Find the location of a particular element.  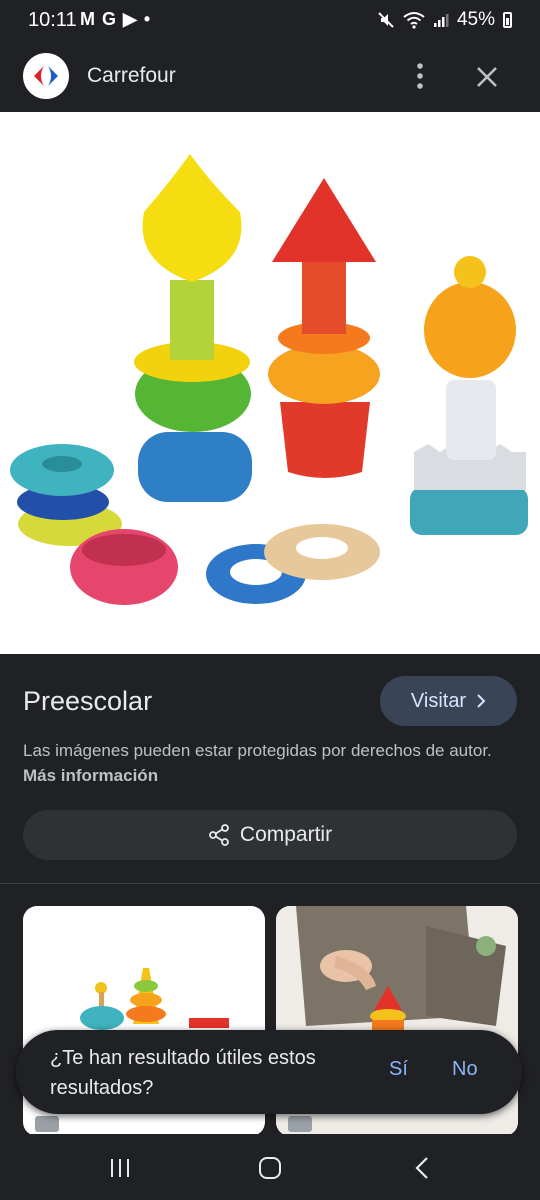

visit-button: Visitar is located at coordinates (448, 701).